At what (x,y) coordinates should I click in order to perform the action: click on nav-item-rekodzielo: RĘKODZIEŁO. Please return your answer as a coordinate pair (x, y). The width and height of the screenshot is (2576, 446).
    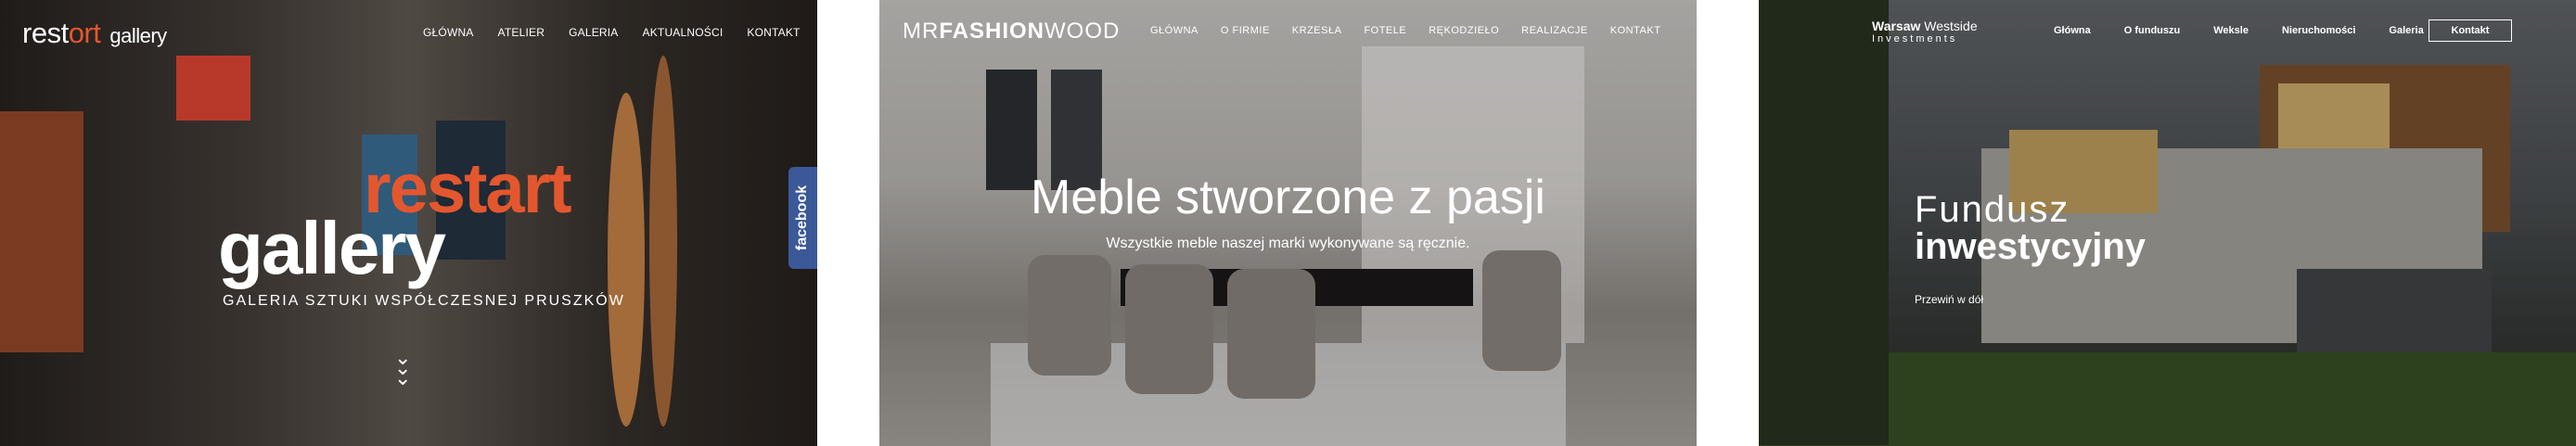
    Looking at the image, I should click on (1464, 30).